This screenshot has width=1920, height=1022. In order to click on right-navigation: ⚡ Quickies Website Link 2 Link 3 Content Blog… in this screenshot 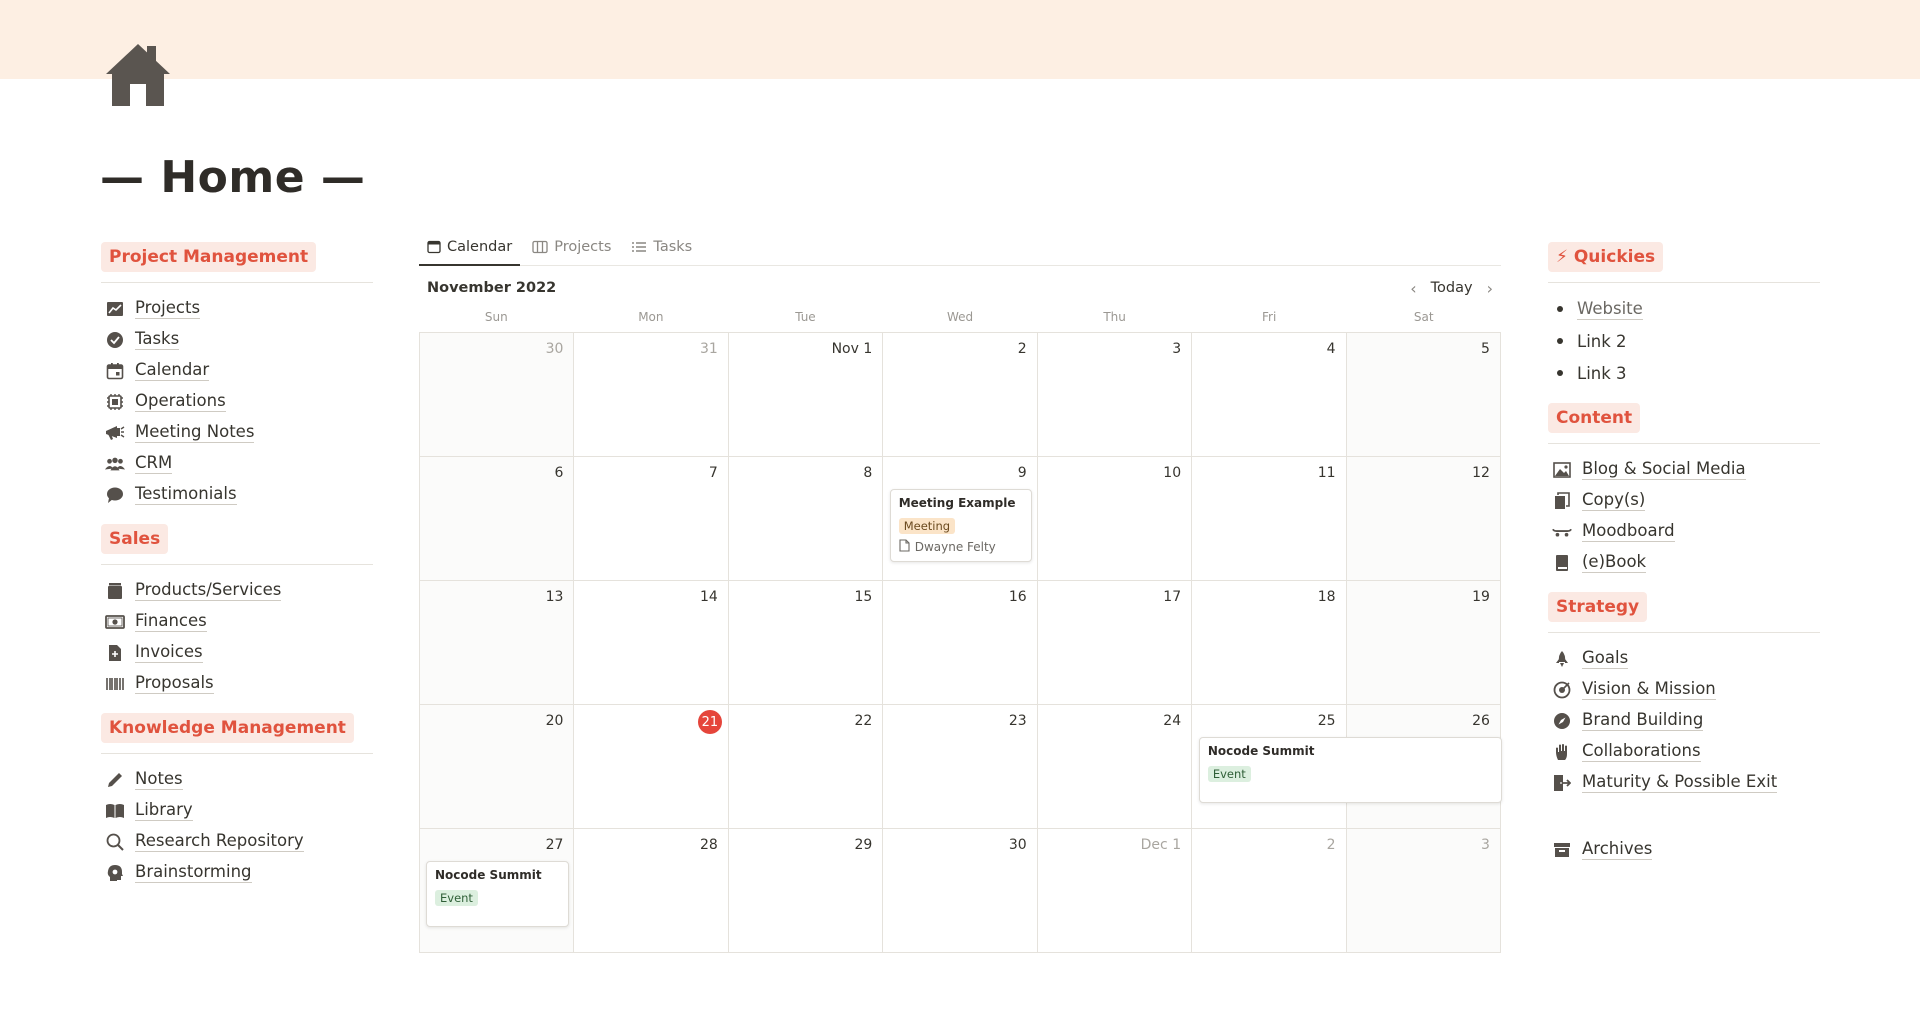, I will do `click(1684, 553)`.